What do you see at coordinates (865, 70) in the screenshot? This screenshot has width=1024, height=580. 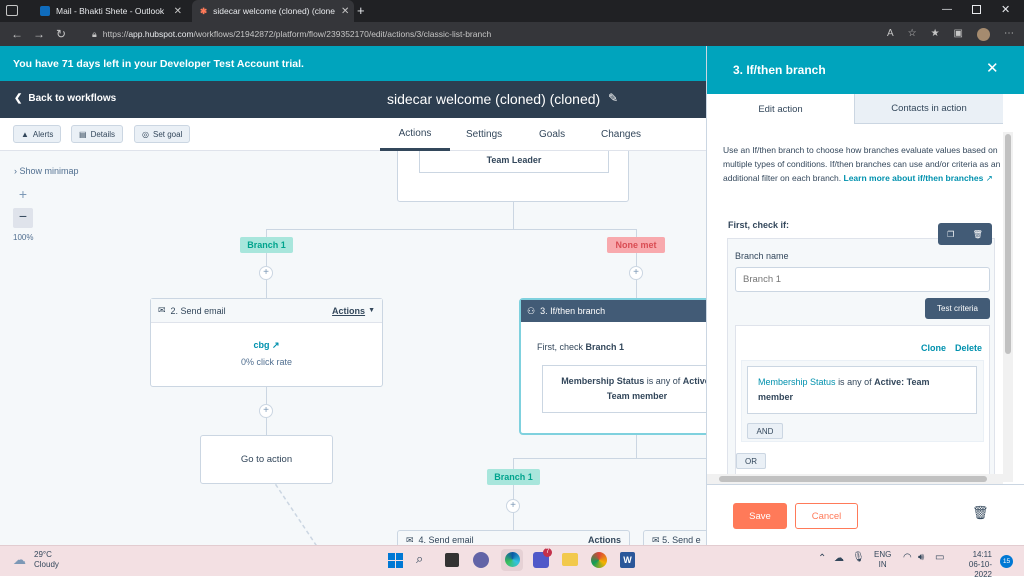 I see `panel-header: 3. If/then branch ✕` at bounding box center [865, 70].